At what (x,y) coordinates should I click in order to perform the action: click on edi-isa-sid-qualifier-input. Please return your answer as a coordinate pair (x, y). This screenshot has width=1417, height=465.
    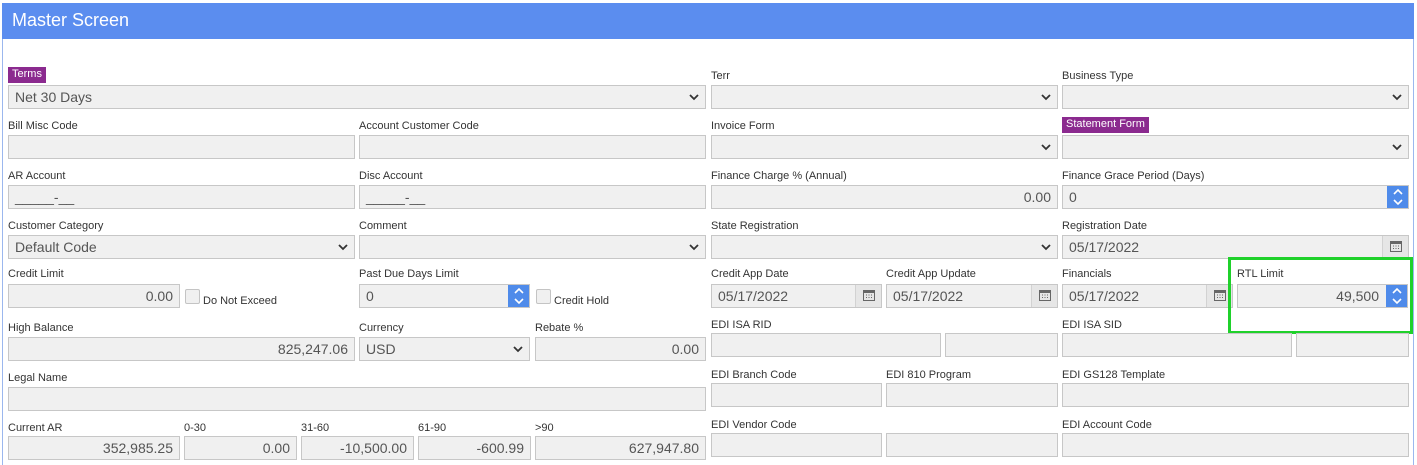
    Looking at the image, I should click on (1352, 345).